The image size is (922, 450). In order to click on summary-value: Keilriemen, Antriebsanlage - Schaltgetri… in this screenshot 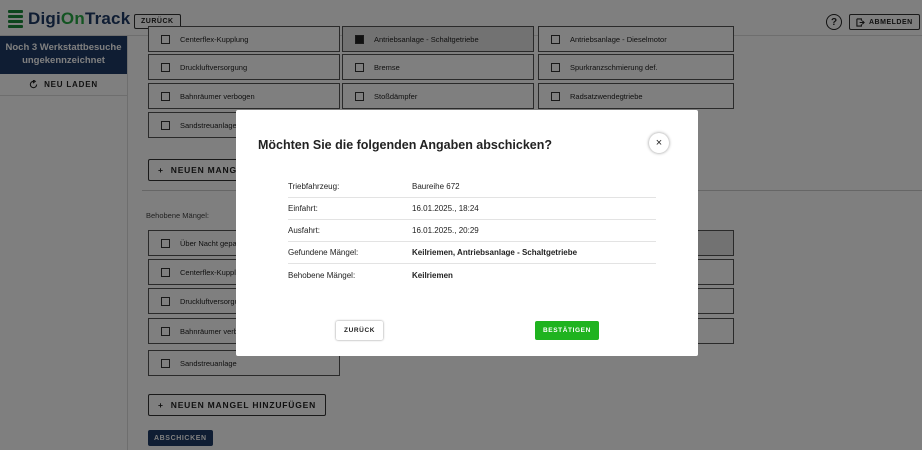, I will do `click(495, 252)`.